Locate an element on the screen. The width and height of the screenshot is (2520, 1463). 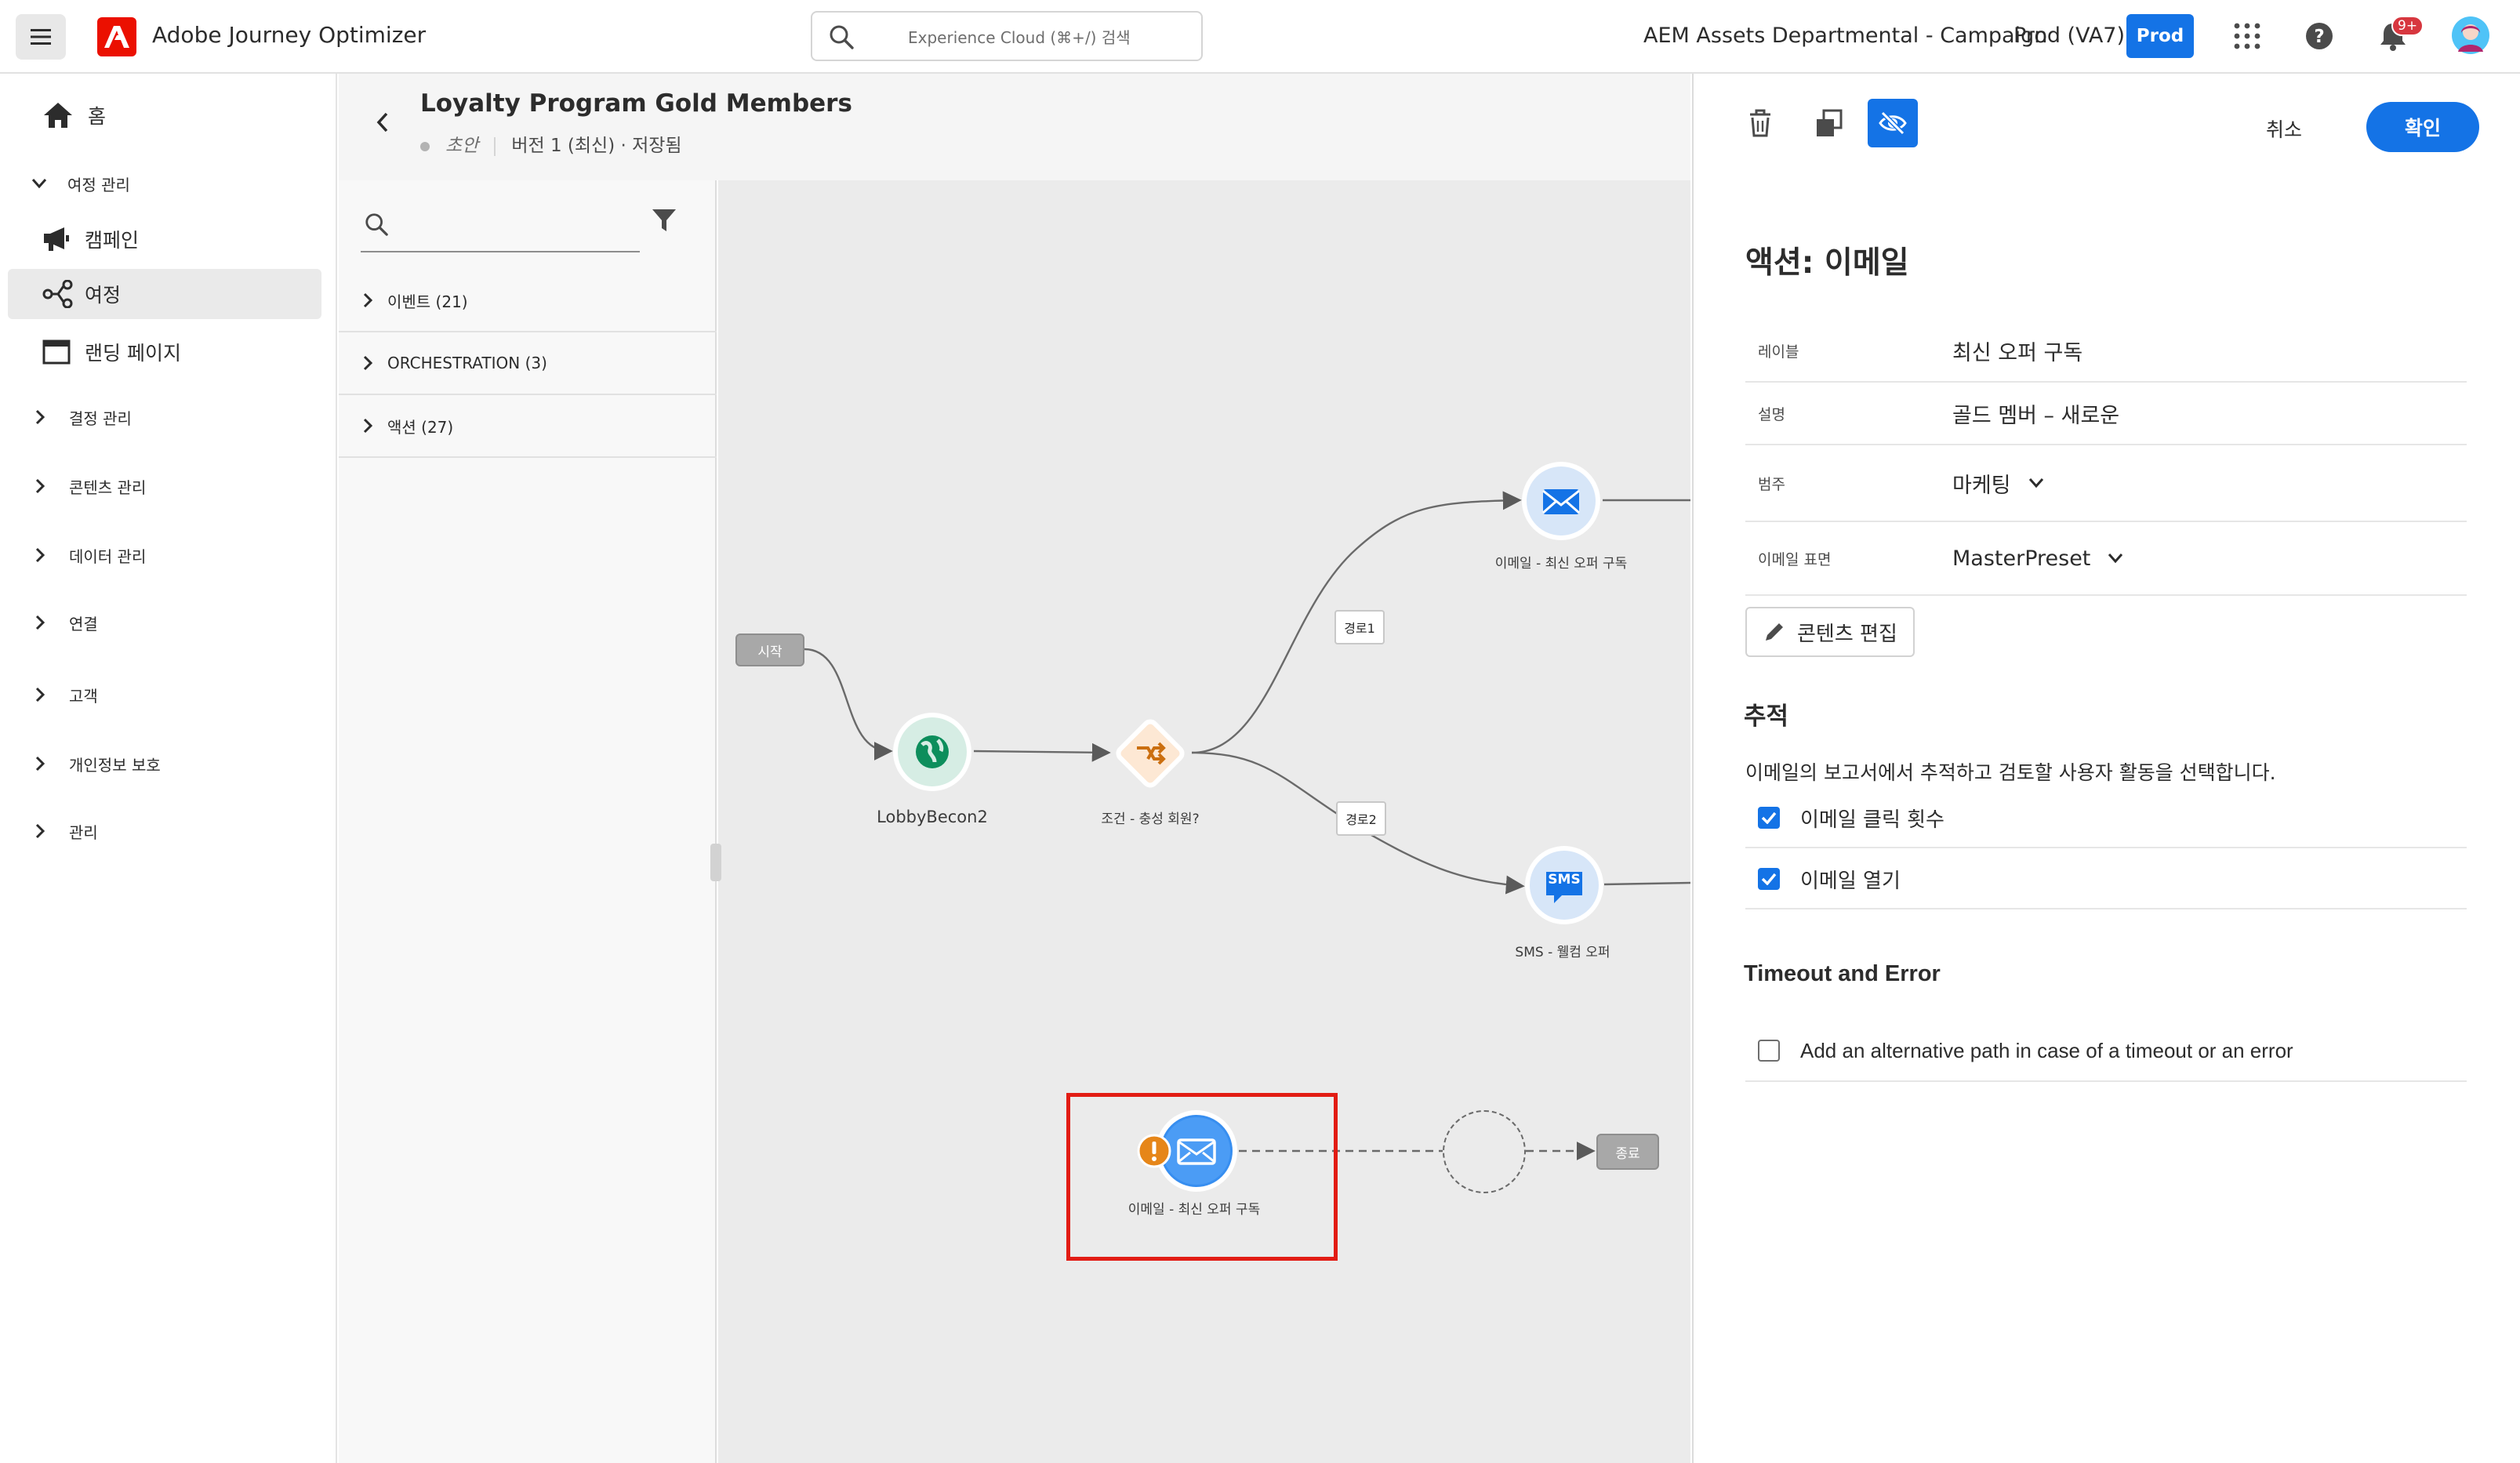
sms-action-node: SMS is located at coordinates (1564, 885).